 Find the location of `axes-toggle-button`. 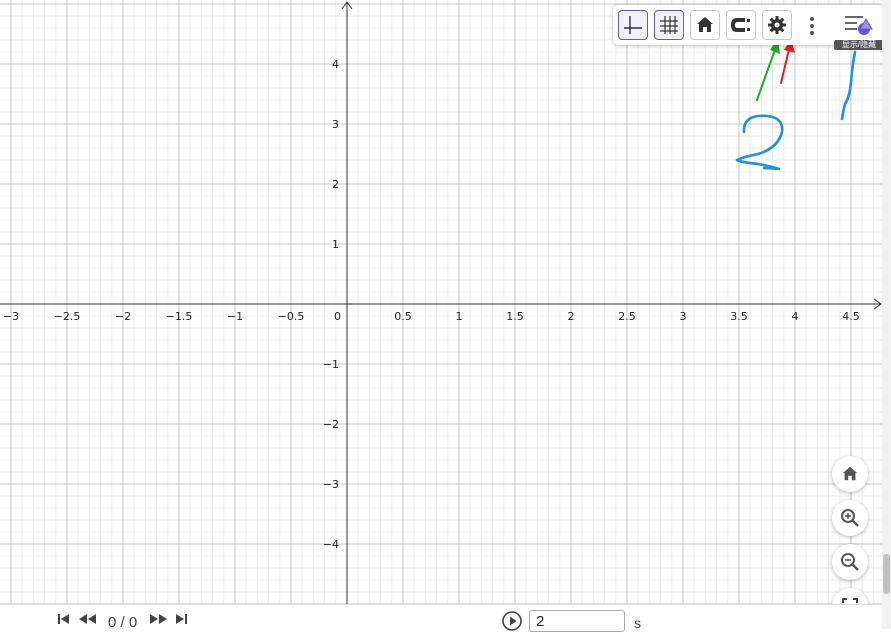

axes-toggle-button is located at coordinates (633, 25).